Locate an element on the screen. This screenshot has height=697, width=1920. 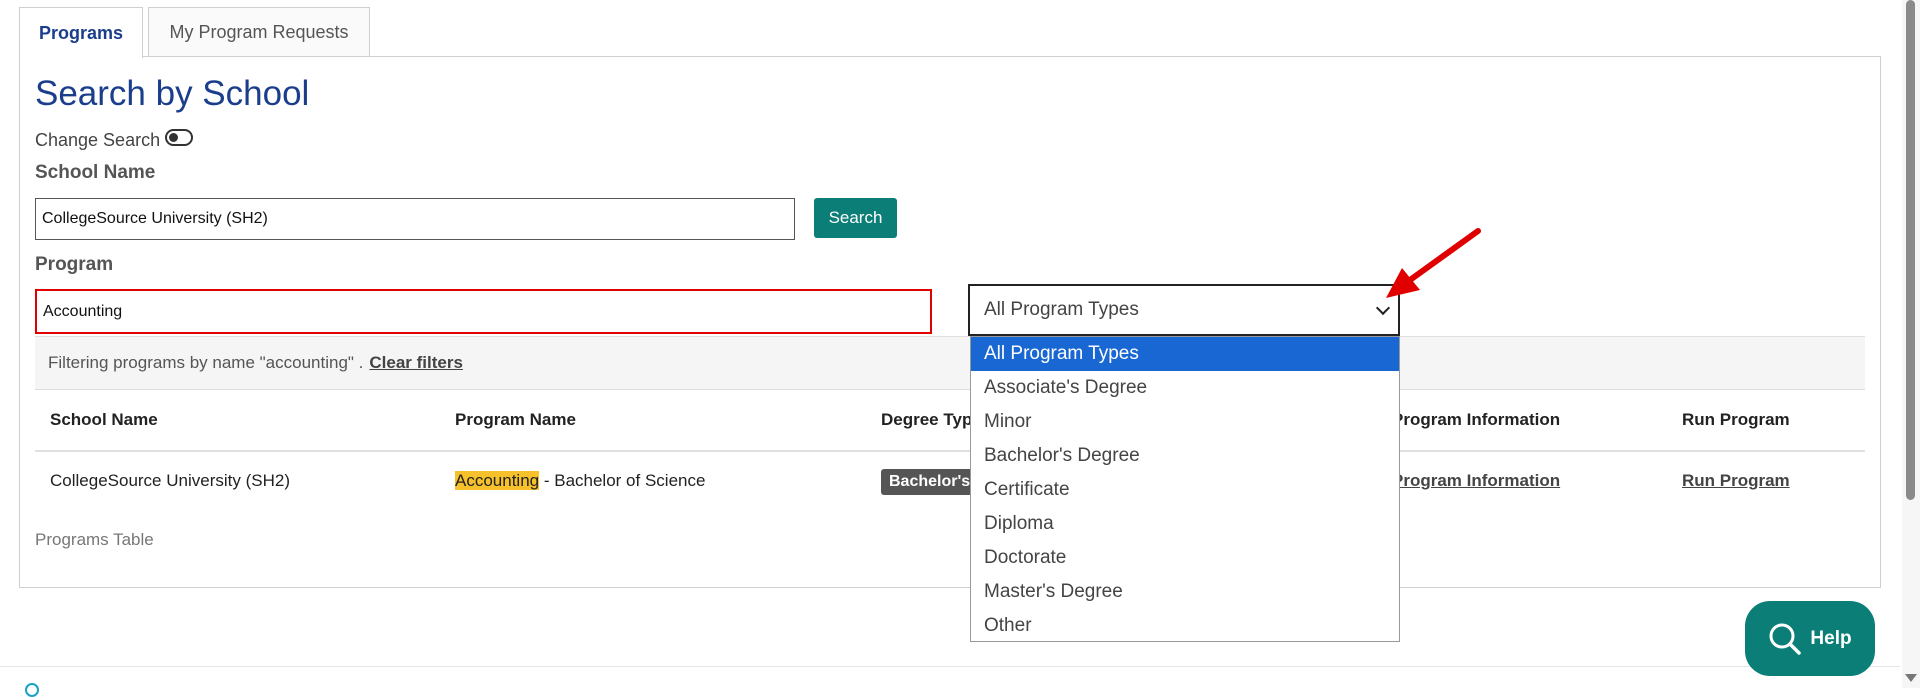
cell-program-name: Accounting - Bachelor of Science is located at coordinates (580, 481).